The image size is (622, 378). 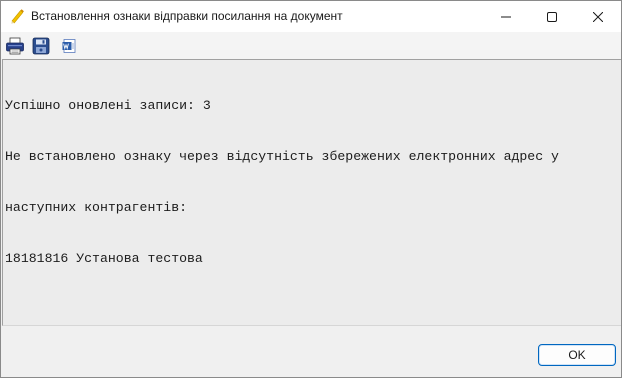 I want to click on message-line-updated: Успішно оновлені записи: 3, so click(x=108, y=105).